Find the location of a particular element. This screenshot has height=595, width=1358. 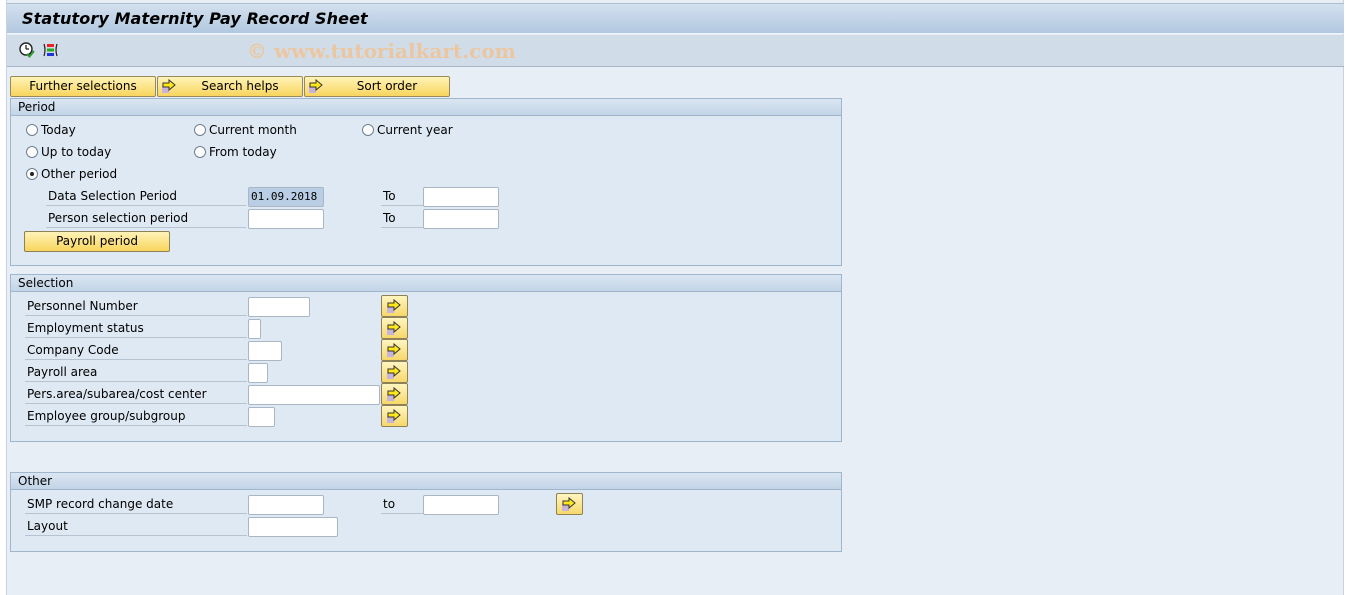

radio-other-period: Other period is located at coordinates (71, 174).